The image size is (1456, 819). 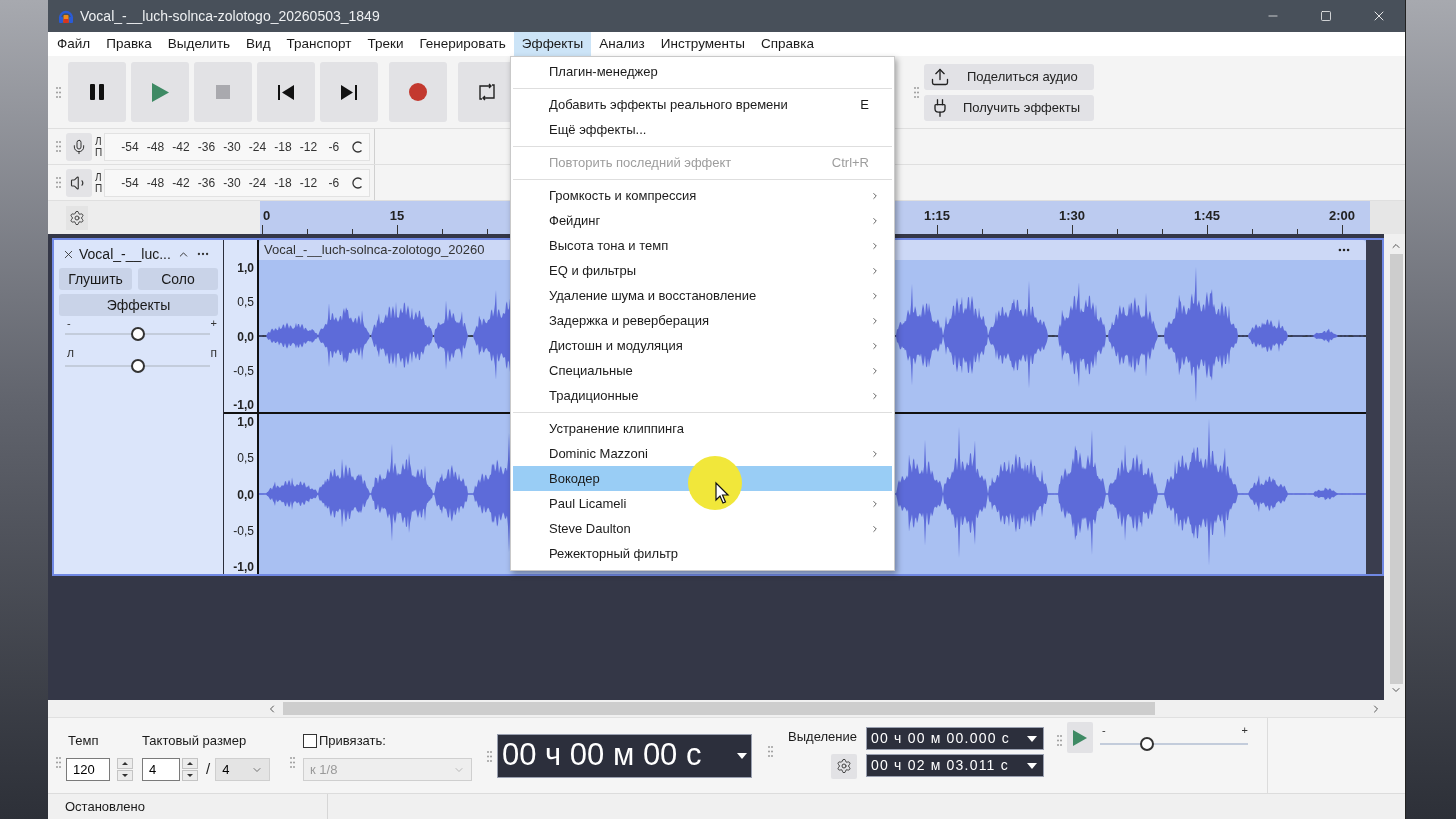 What do you see at coordinates (850, 162) in the screenshot?
I see `menu-shortcut: Ctrl+R` at bounding box center [850, 162].